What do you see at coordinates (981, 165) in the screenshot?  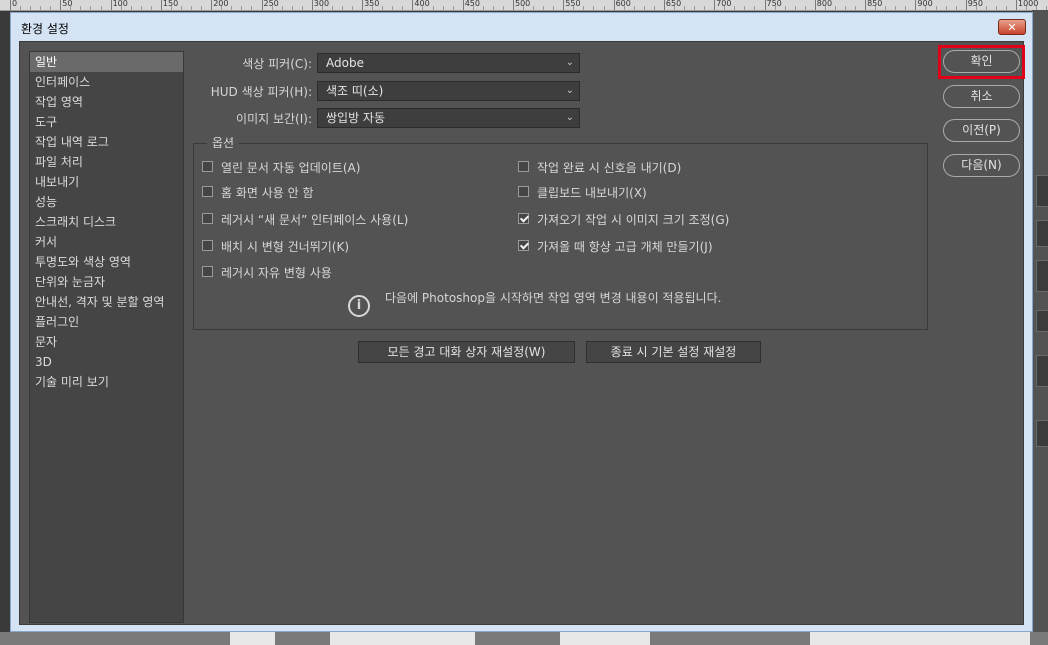 I see `next-button: 다음(N)` at bounding box center [981, 165].